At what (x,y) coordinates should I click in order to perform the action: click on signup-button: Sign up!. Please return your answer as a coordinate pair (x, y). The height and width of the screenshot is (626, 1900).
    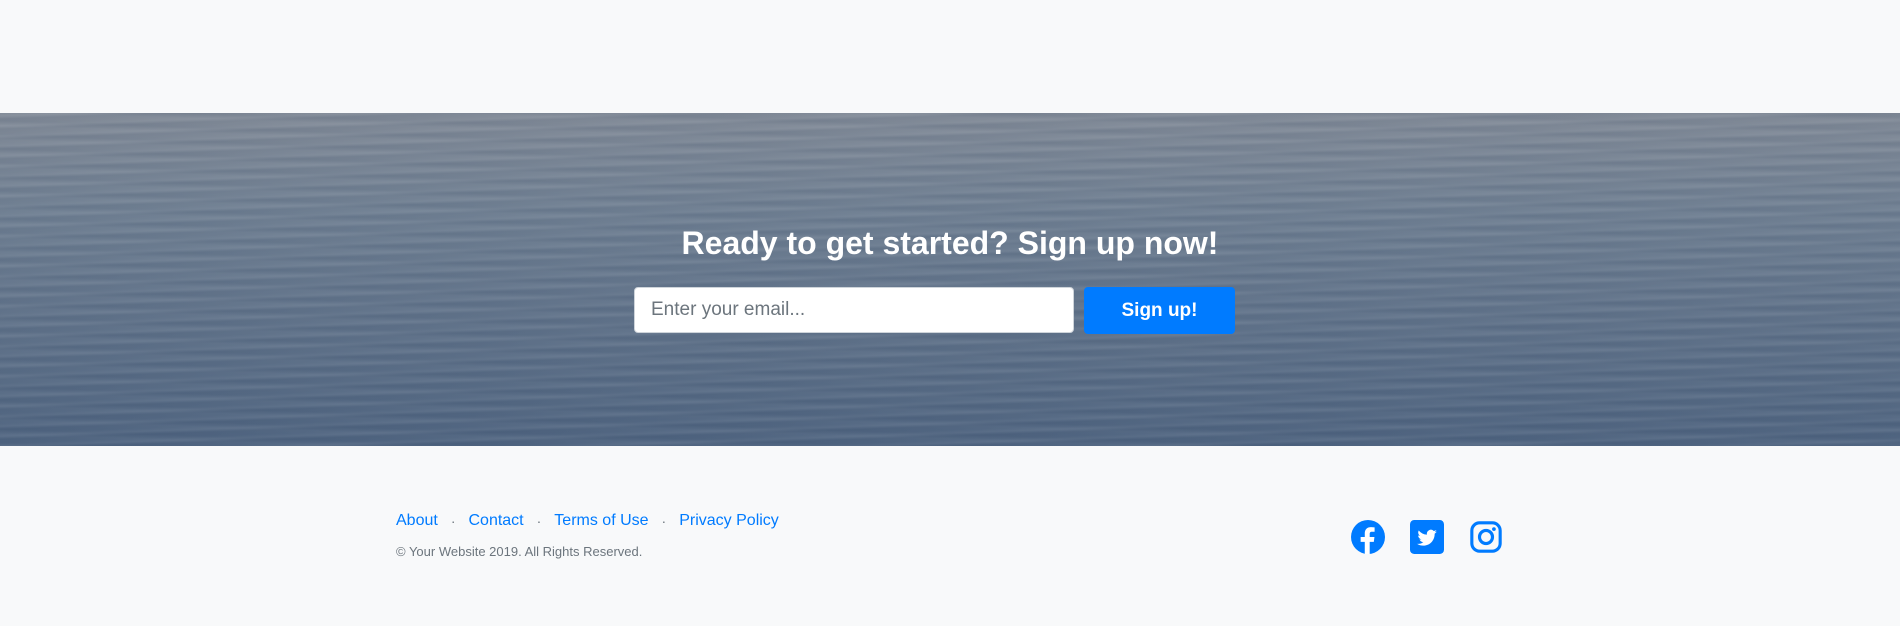
    Looking at the image, I should click on (1159, 310).